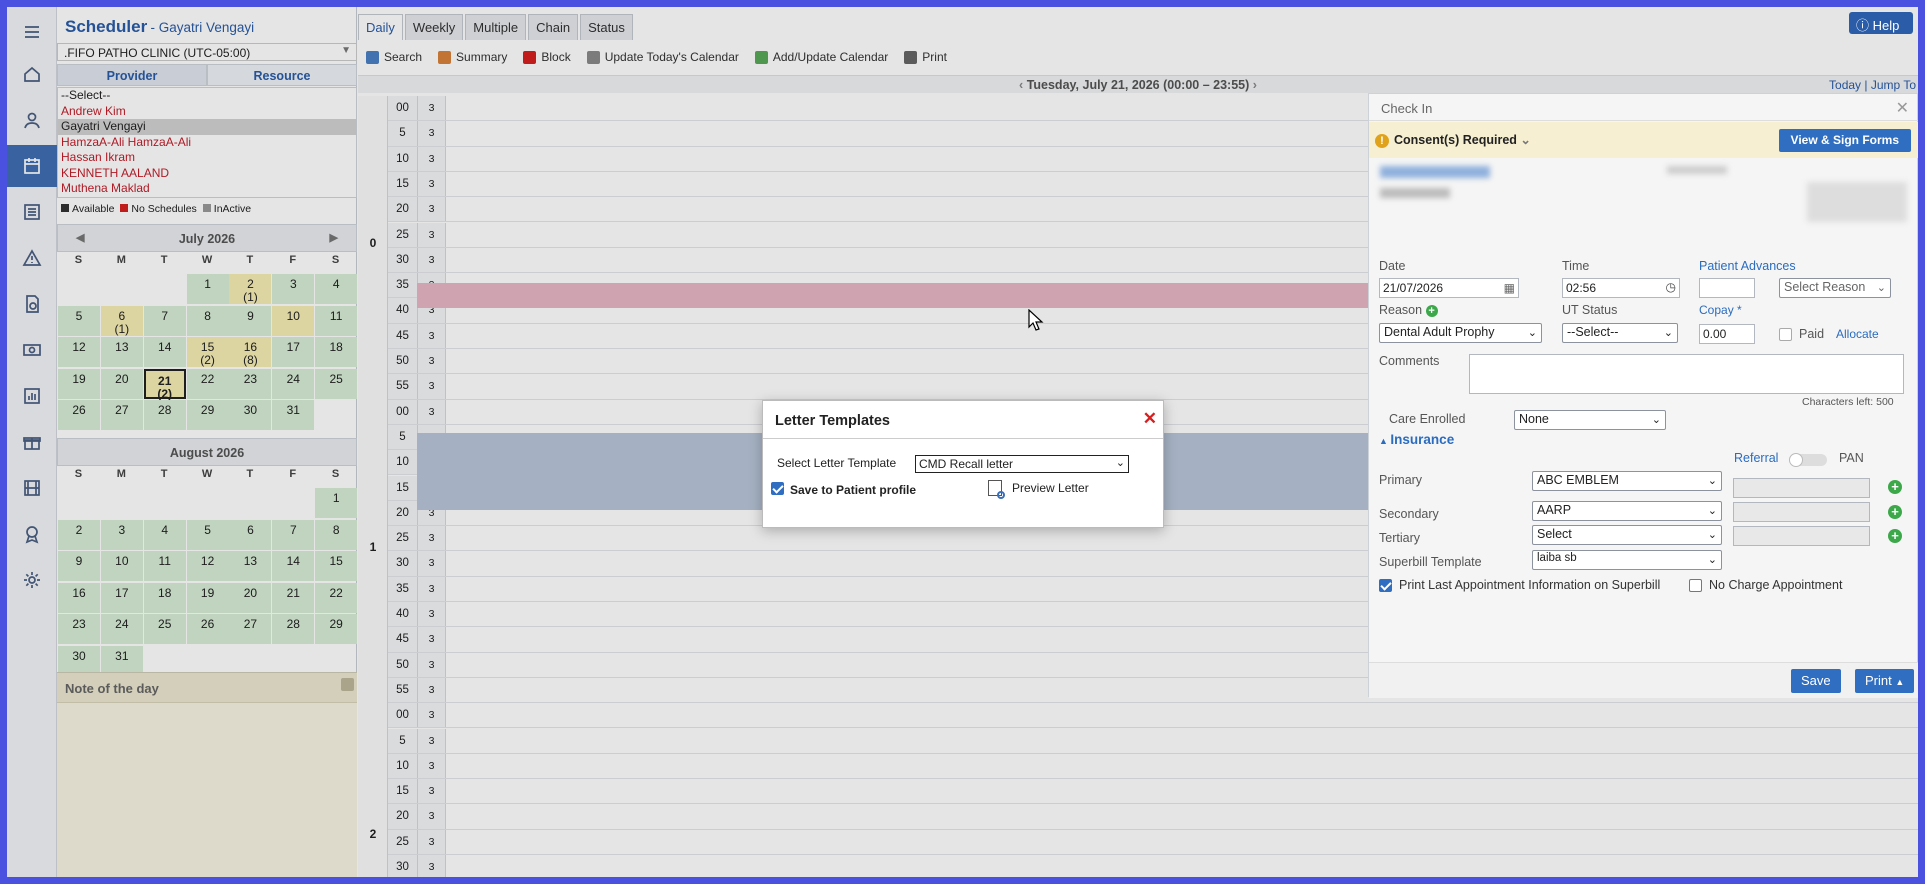 This screenshot has height=884, width=1925. I want to click on reason-value: Dental Adult Prophy, so click(1439, 332).